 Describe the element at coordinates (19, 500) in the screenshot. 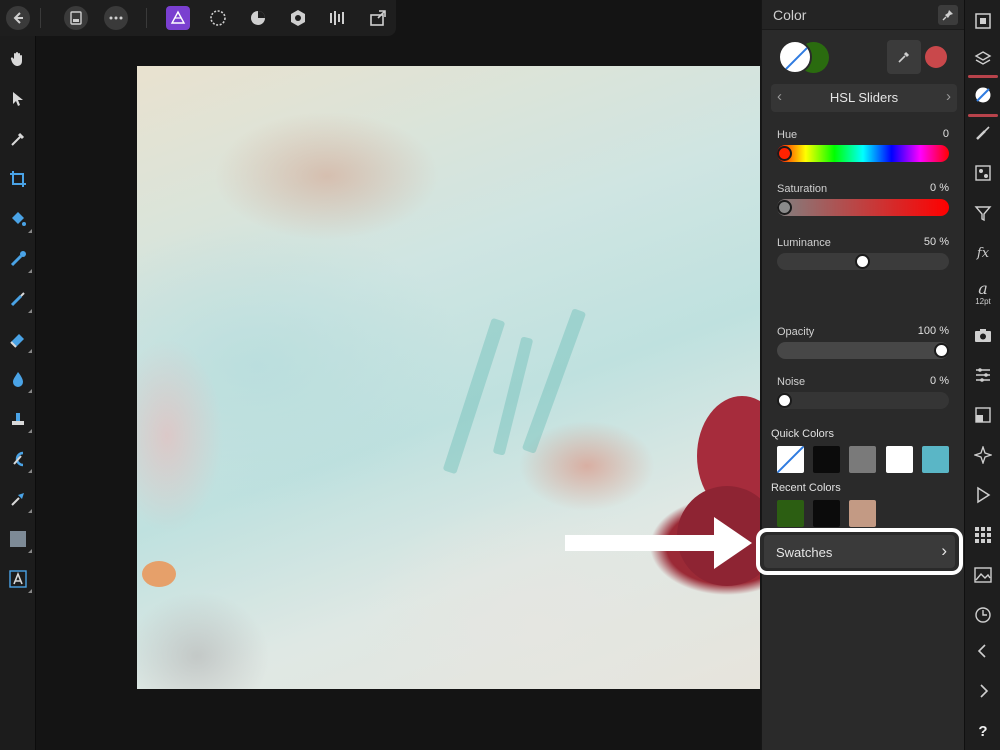

I see `pen-tool-icon` at that location.